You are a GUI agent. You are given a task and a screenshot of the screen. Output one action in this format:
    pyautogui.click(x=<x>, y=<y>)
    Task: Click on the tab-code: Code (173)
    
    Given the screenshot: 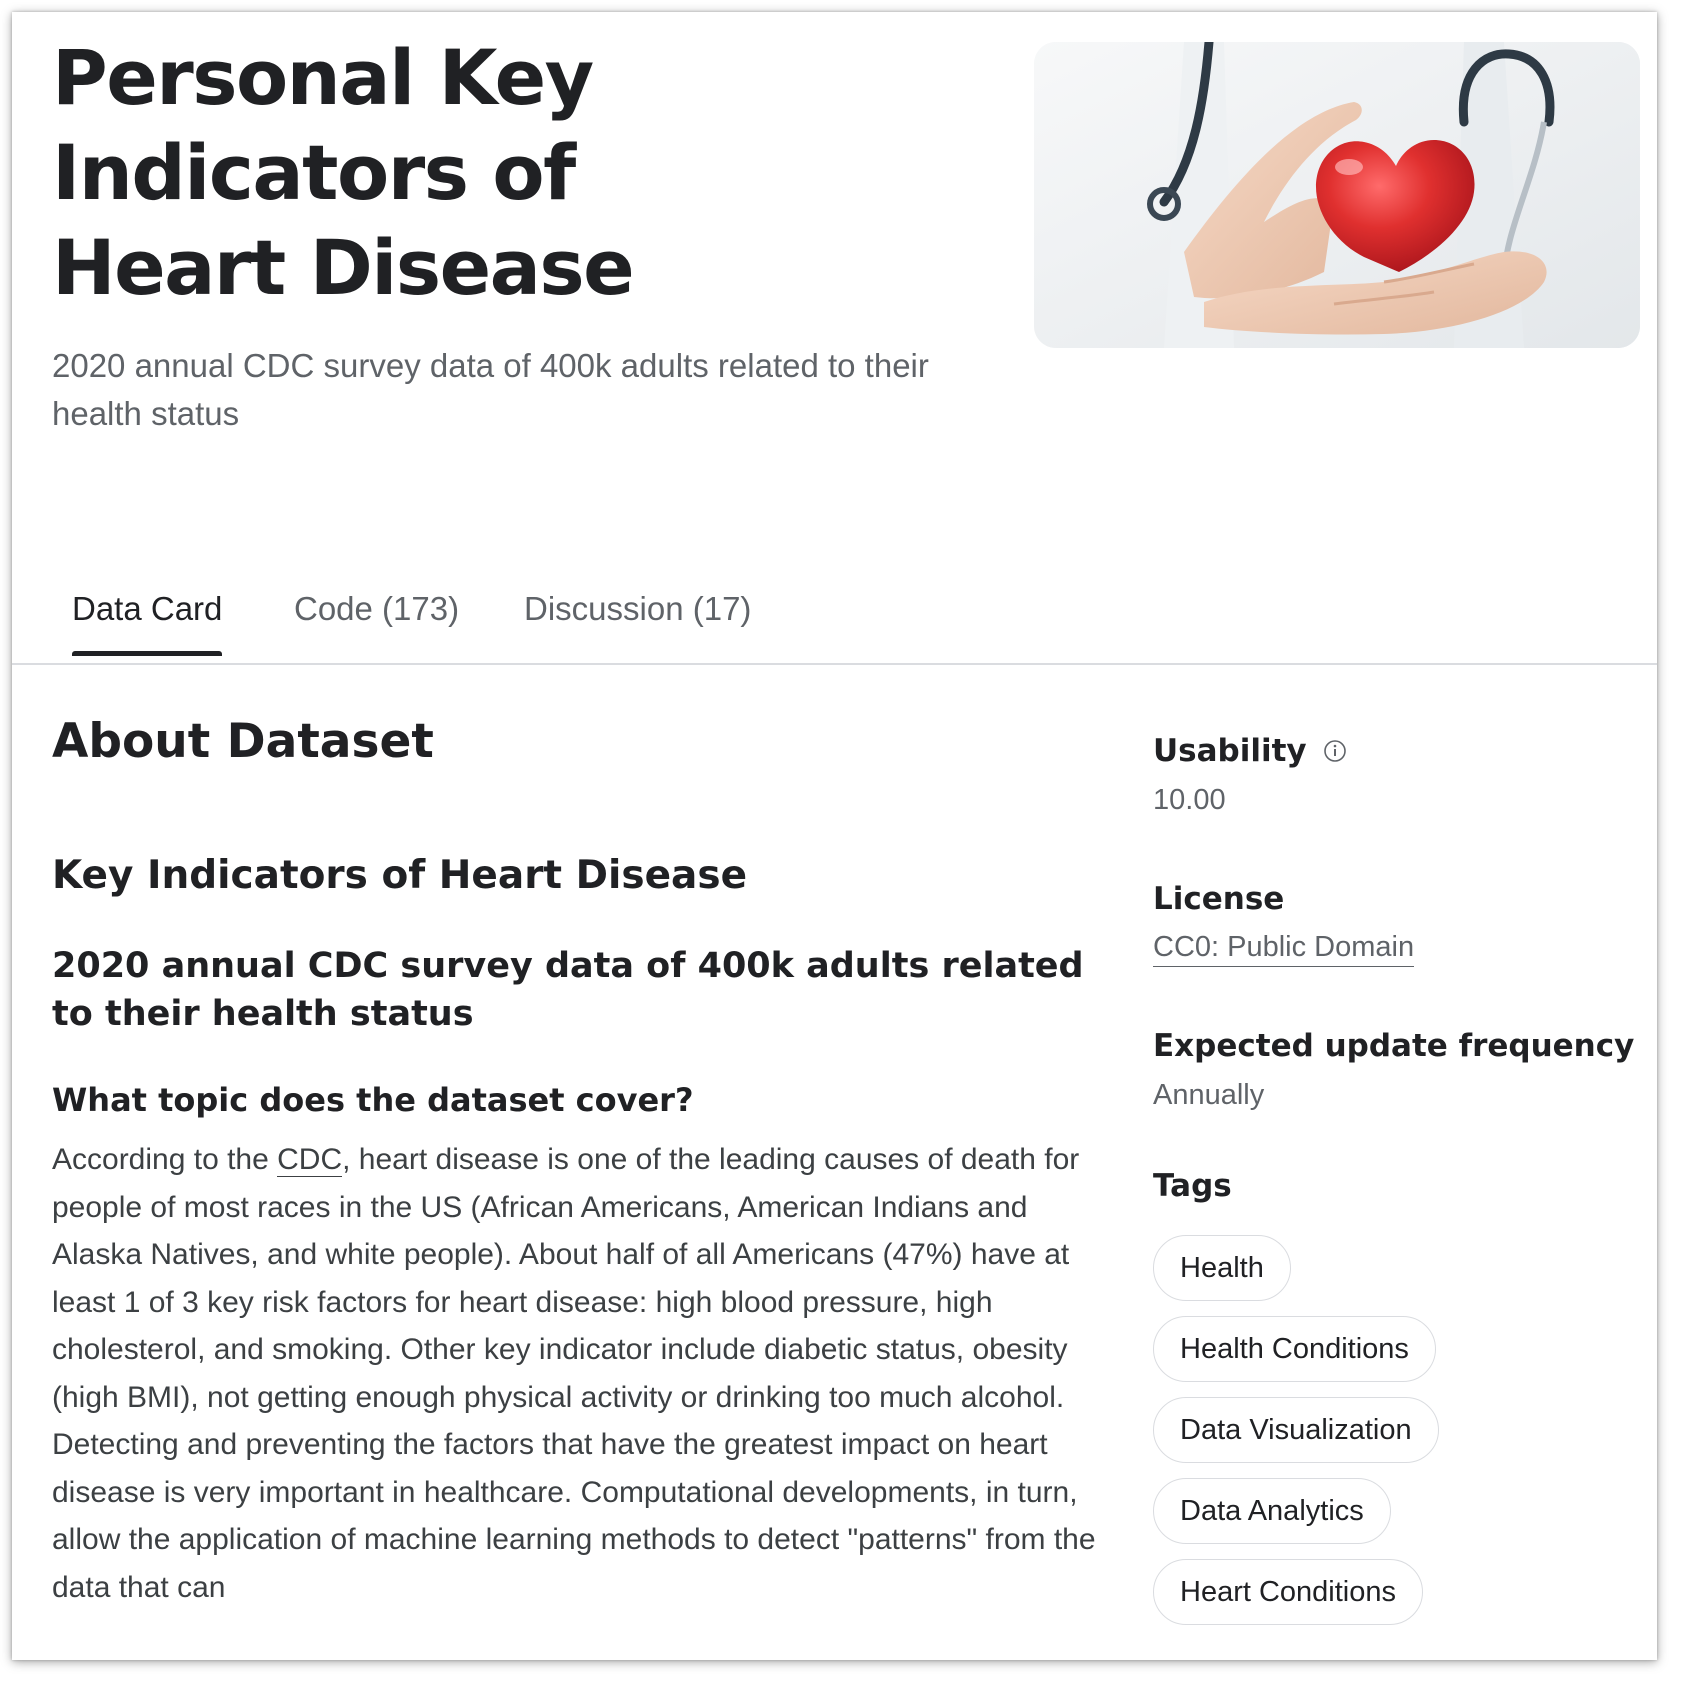 What is the action you would take?
    pyautogui.click(x=376, y=621)
    